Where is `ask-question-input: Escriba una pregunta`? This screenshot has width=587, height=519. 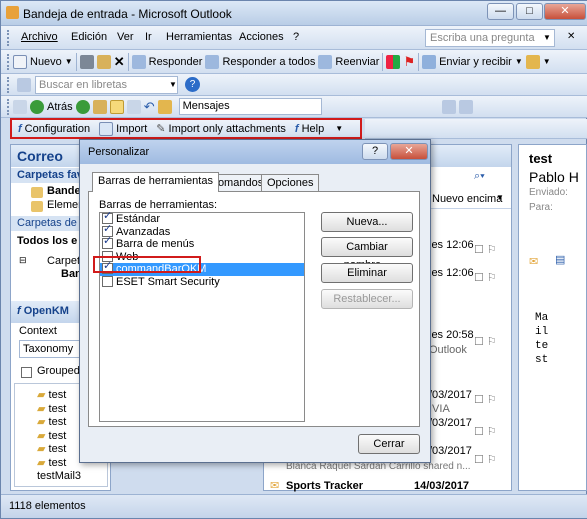
ask-question-input: Escriba una pregunta is located at coordinates (490, 38).